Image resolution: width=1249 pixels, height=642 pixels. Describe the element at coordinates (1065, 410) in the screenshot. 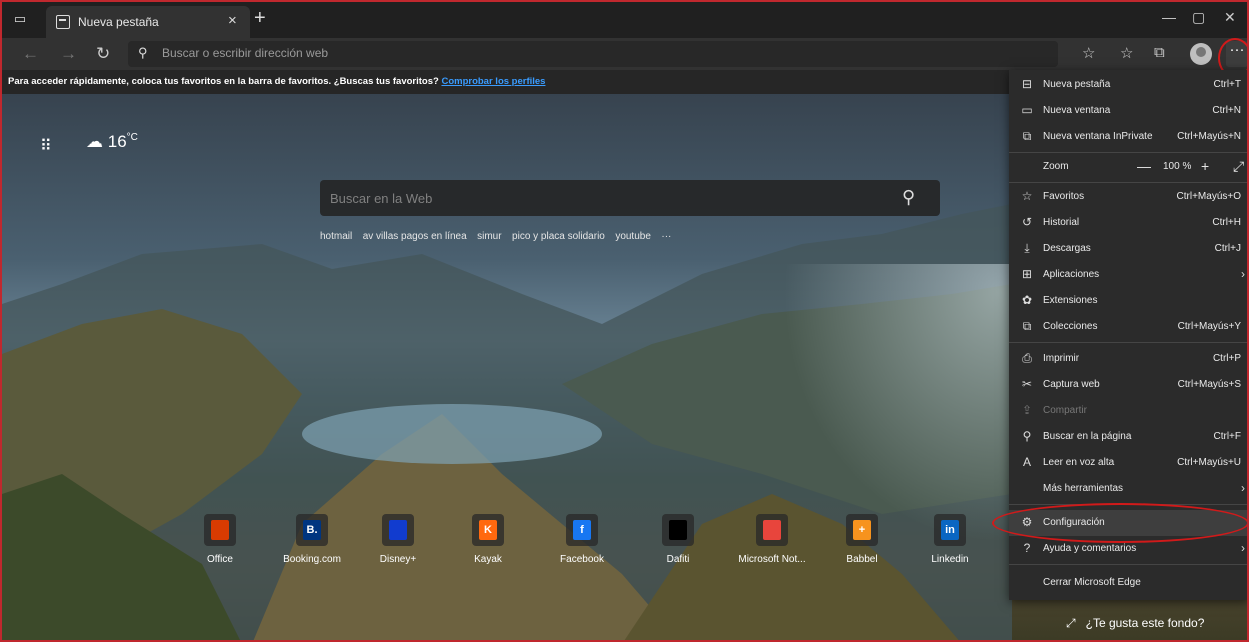

I see `menu-item-label: Compartir` at that location.